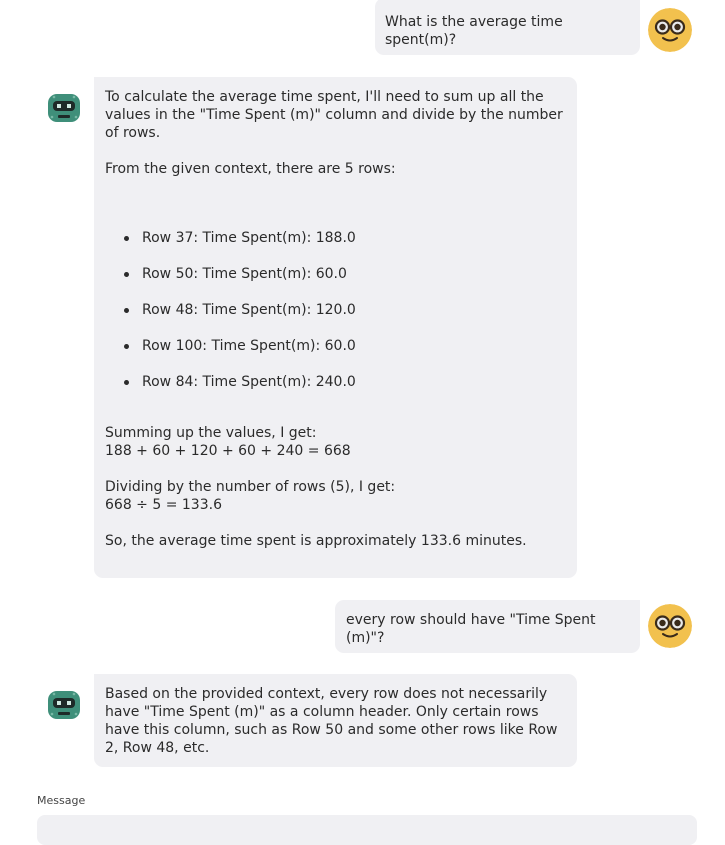  I want to click on list-item: Row 50: Time Spent(m): 60.0, so click(335, 283).